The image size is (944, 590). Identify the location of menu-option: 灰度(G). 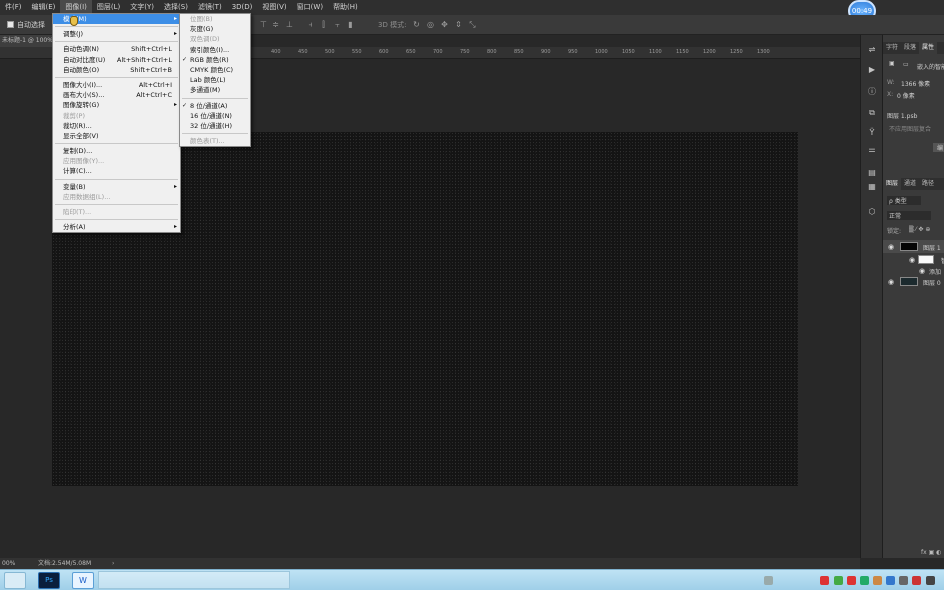
(215, 29).